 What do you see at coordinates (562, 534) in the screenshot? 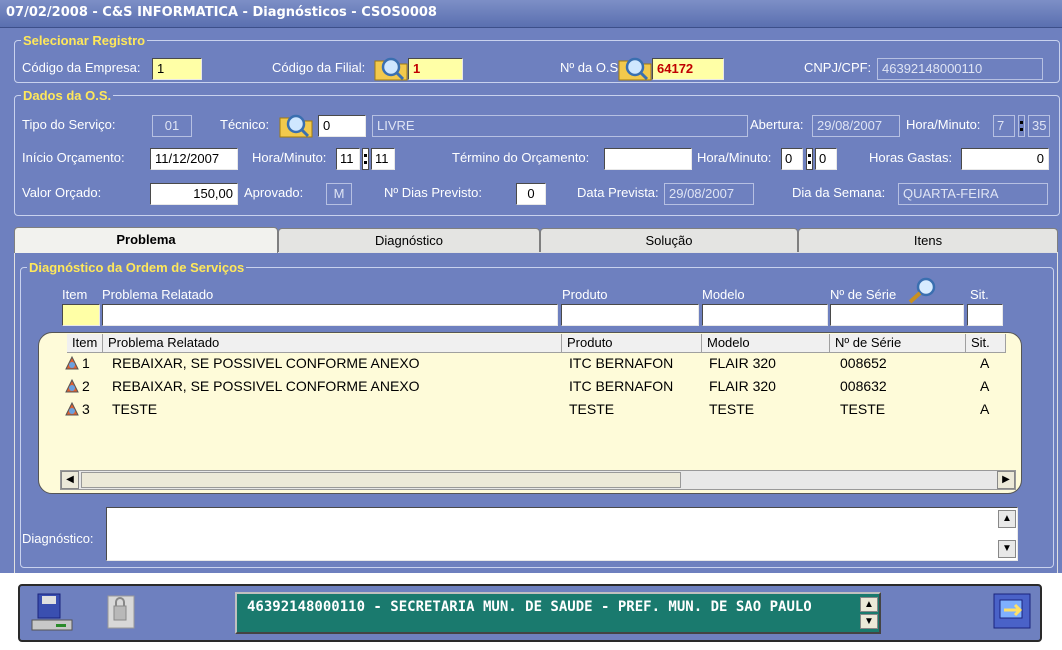
I see `diagnostico-textarea` at bounding box center [562, 534].